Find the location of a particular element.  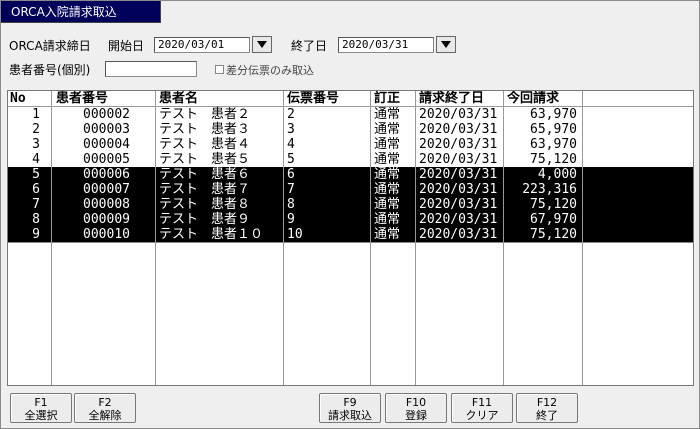

end-date-dropdown-button is located at coordinates (446, 44).